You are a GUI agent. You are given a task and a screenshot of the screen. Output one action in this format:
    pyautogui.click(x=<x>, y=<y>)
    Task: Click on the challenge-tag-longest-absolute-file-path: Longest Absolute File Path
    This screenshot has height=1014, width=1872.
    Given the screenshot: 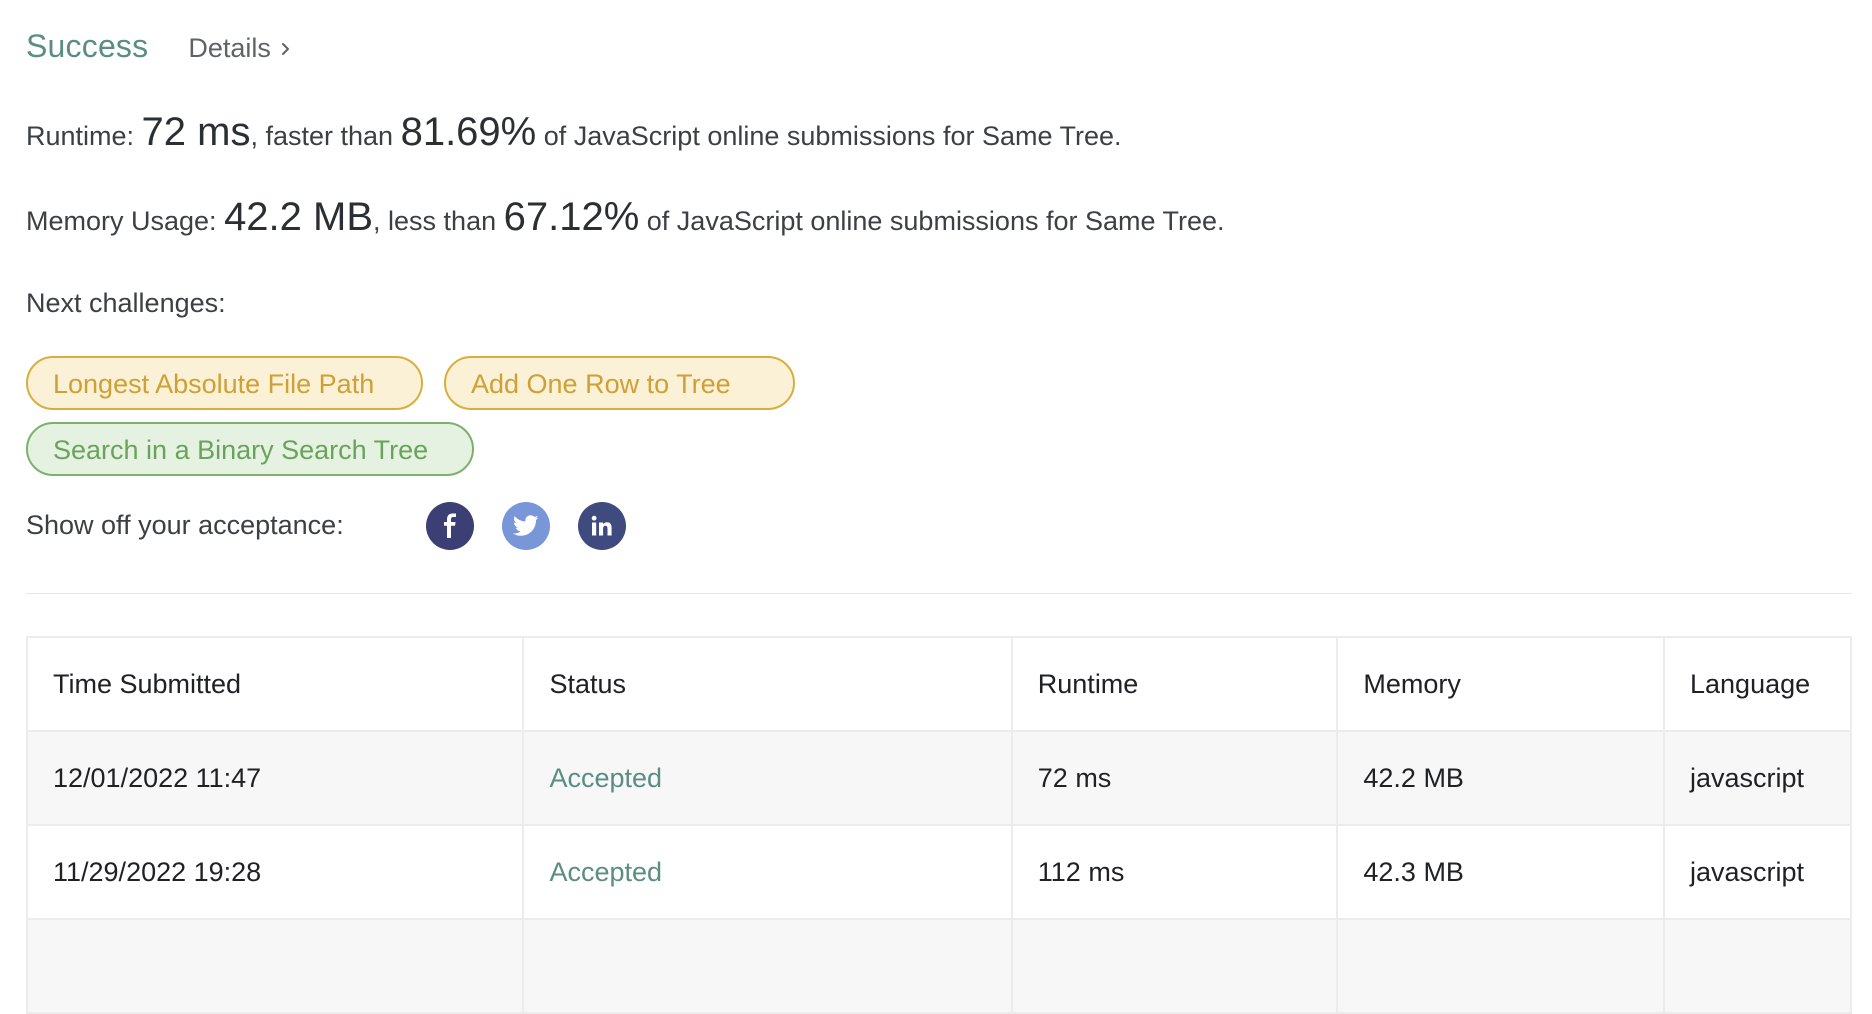 What is the action you would take?
    pyautogui.click(x=224, y=383)
    